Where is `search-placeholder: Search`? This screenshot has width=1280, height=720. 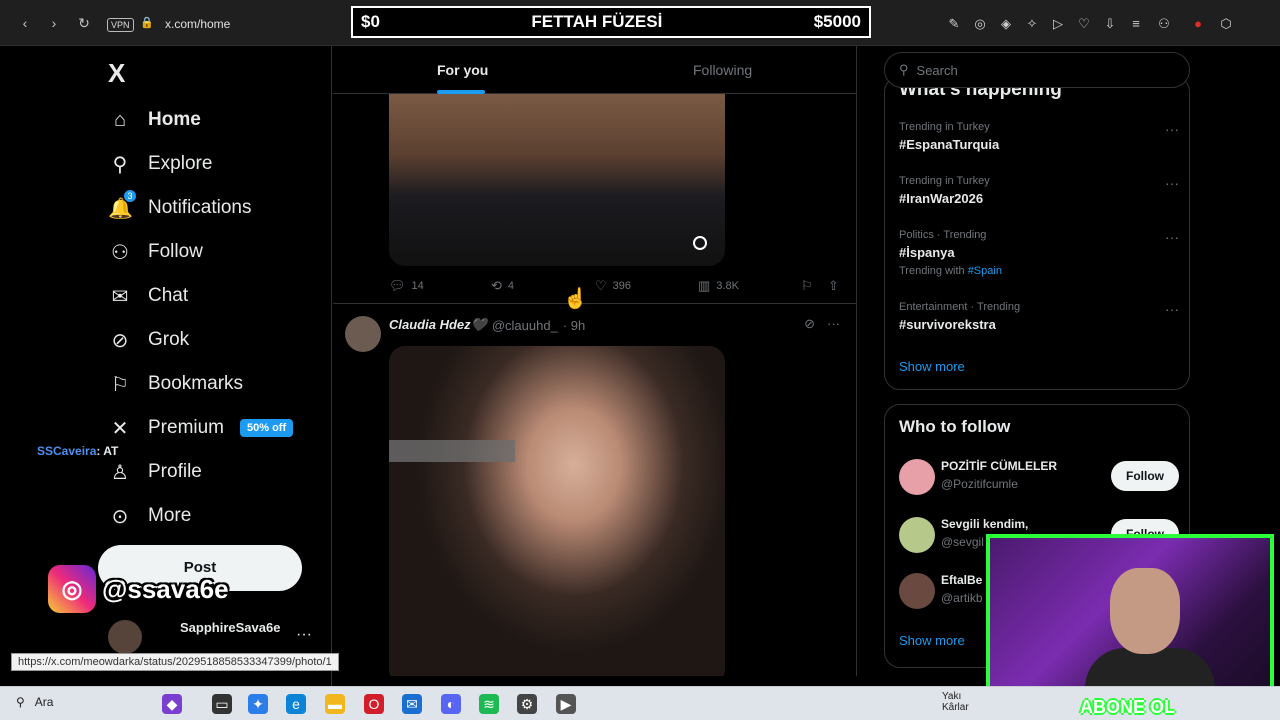
search-placeholder: Search is located at coordinates (937, 70).